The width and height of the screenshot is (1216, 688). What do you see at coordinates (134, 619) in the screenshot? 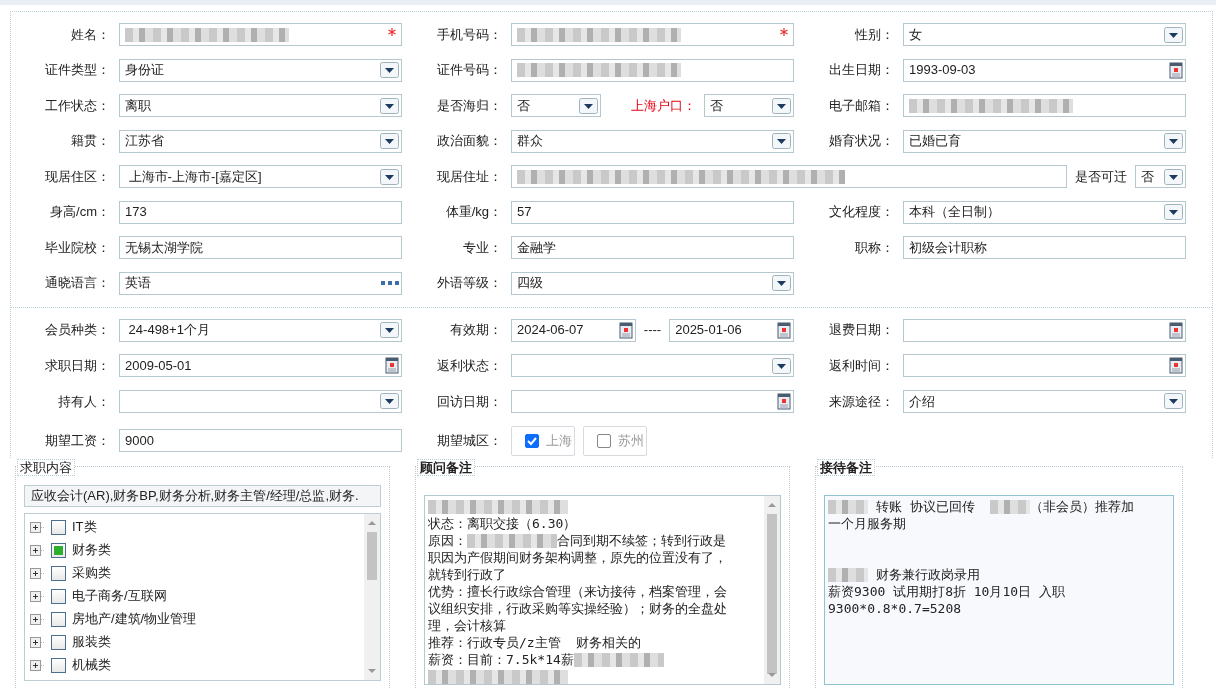
I see `tree-item: 房地产/建筑/物业管理` at bounding box center [134, 619].